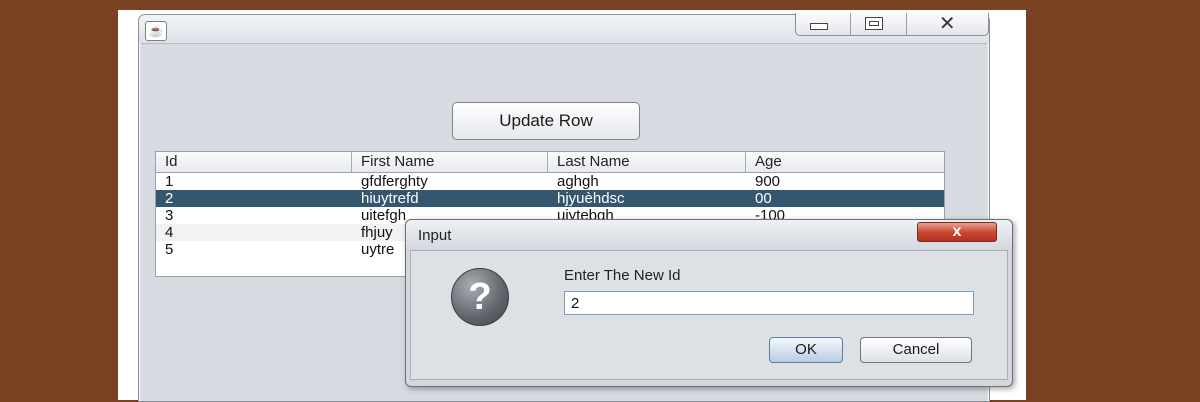  I want to click on ok-button: OK, so click(806, 350).